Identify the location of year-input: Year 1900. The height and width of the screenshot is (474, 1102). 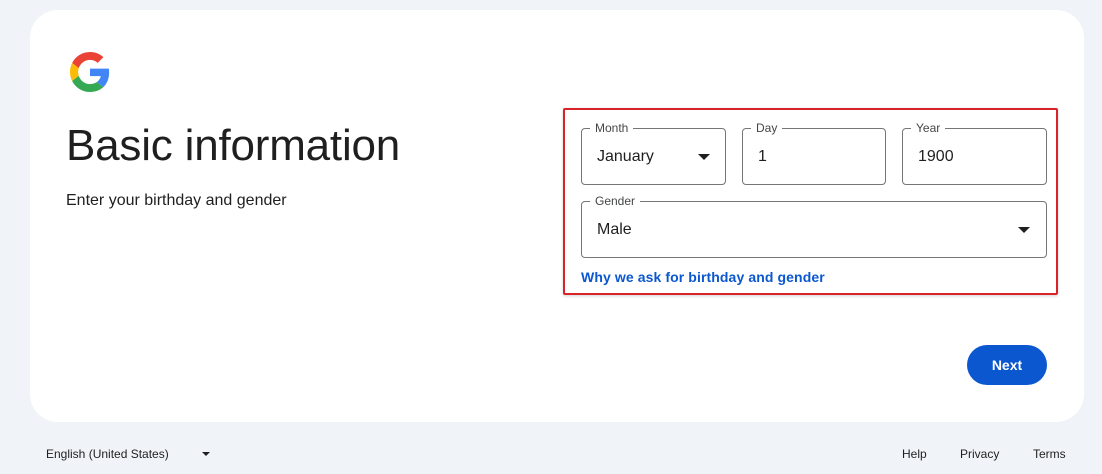
(974, 152).